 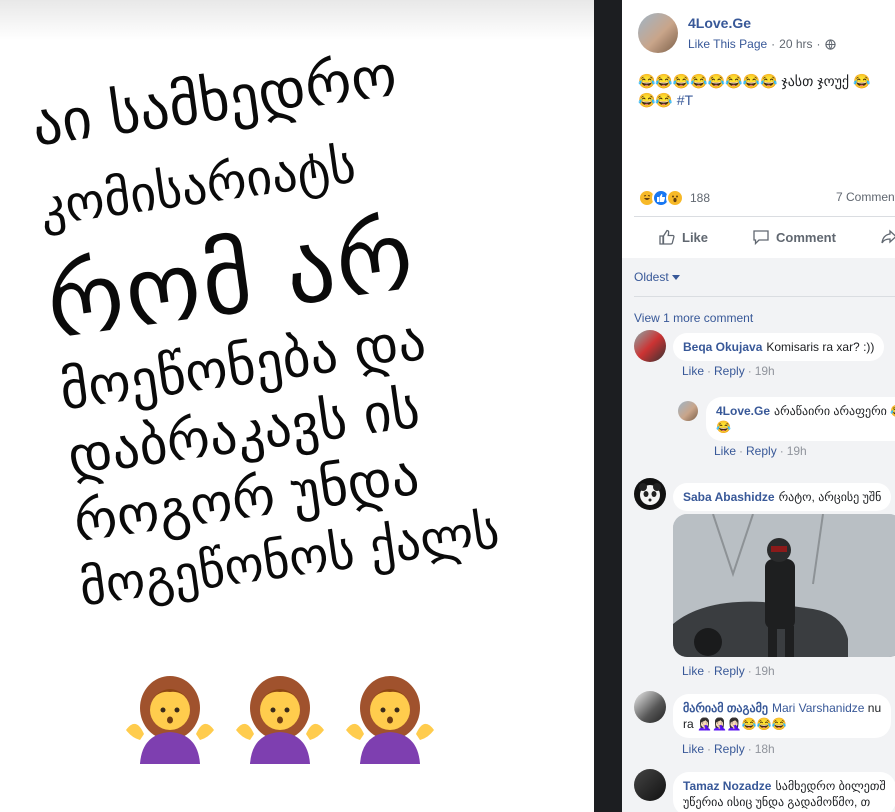 I want to click on comment-text-line-2: უწერია ისიც უნდა გადამოწმო, თ, so click(x=777, y=802).